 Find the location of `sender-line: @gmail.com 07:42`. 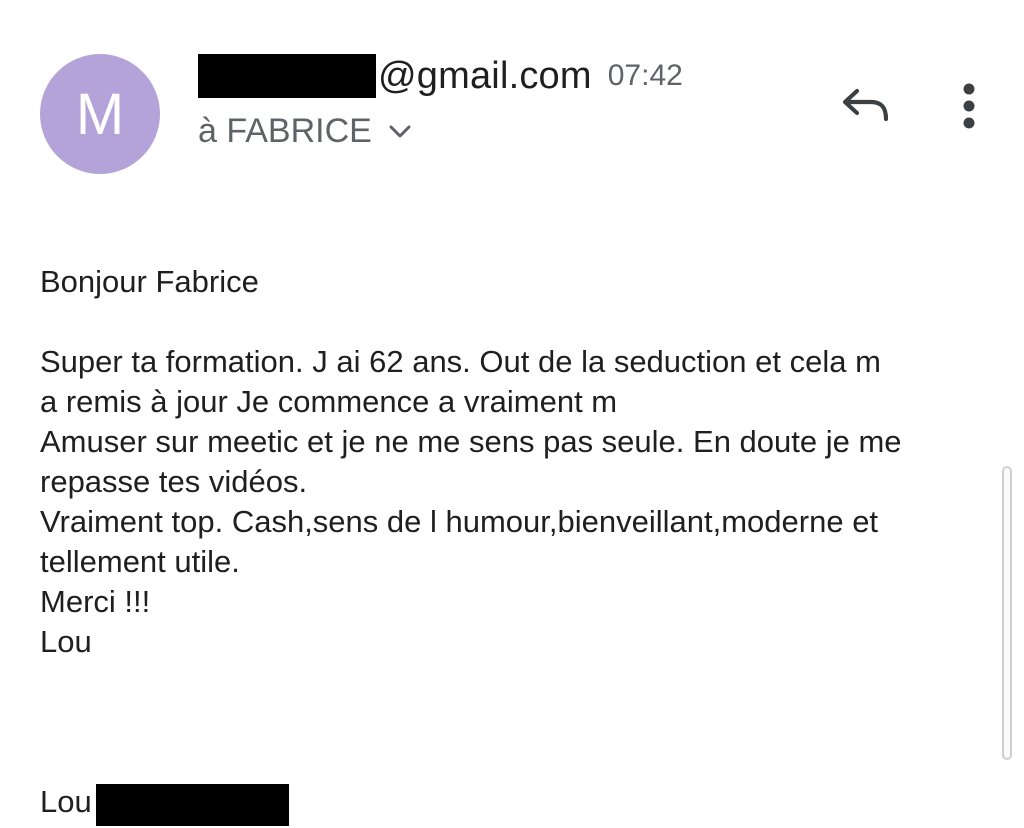

sender-line: @gmail.com 07:42 is located at coordinates (440, 76).